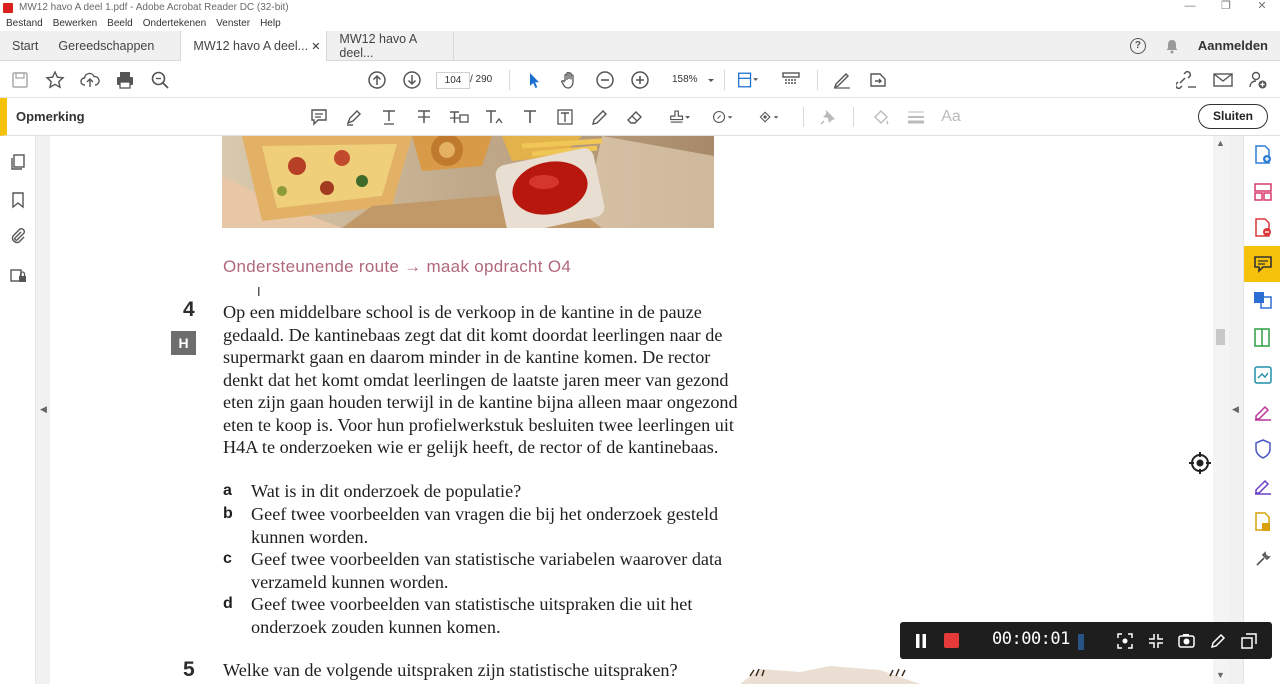 Image resolution: width=1280 pixels, height=684 pixels. I want to click on text-box-icon, so click(565, 117).